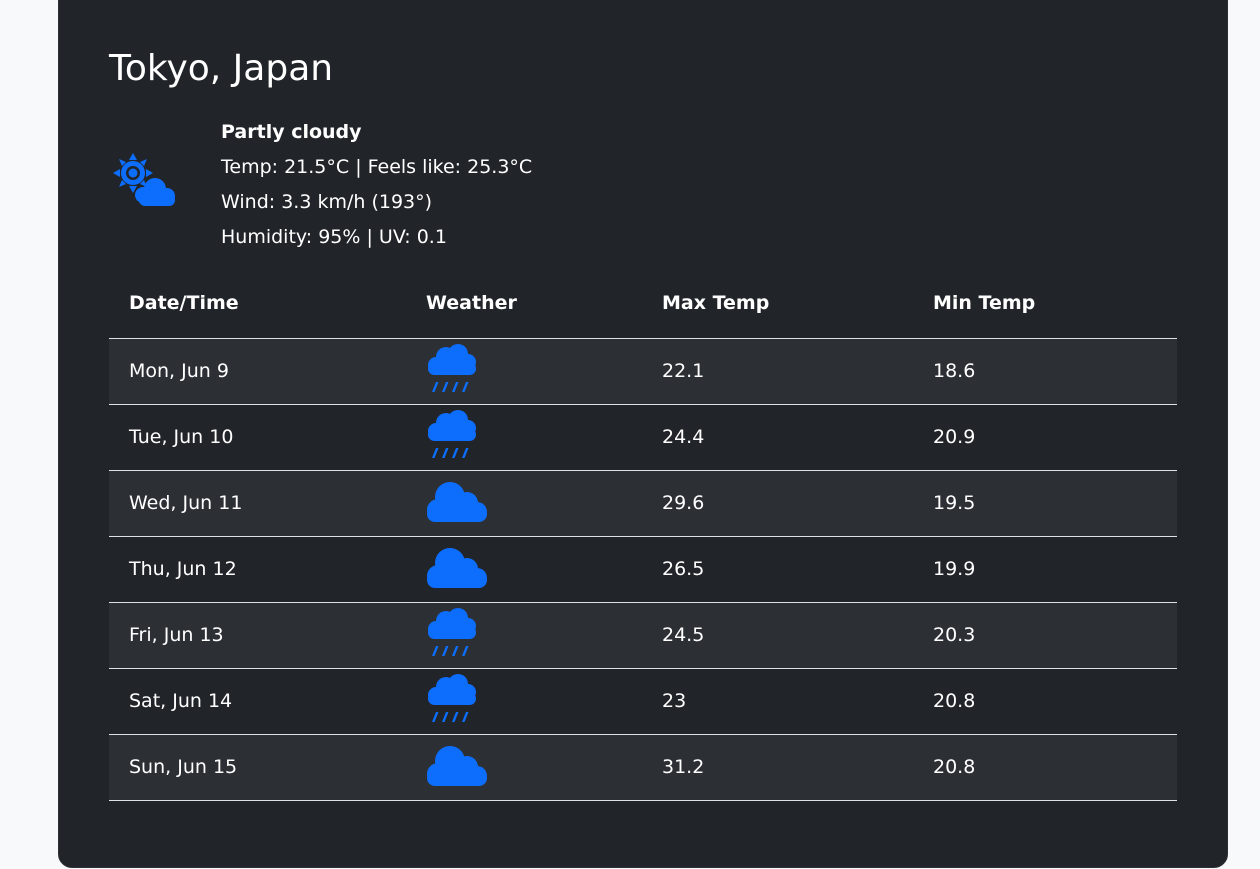  Describe the element at coordinates (1045, 304) in the screenshot. I see `header-min-temp: Min Temp` at that location.